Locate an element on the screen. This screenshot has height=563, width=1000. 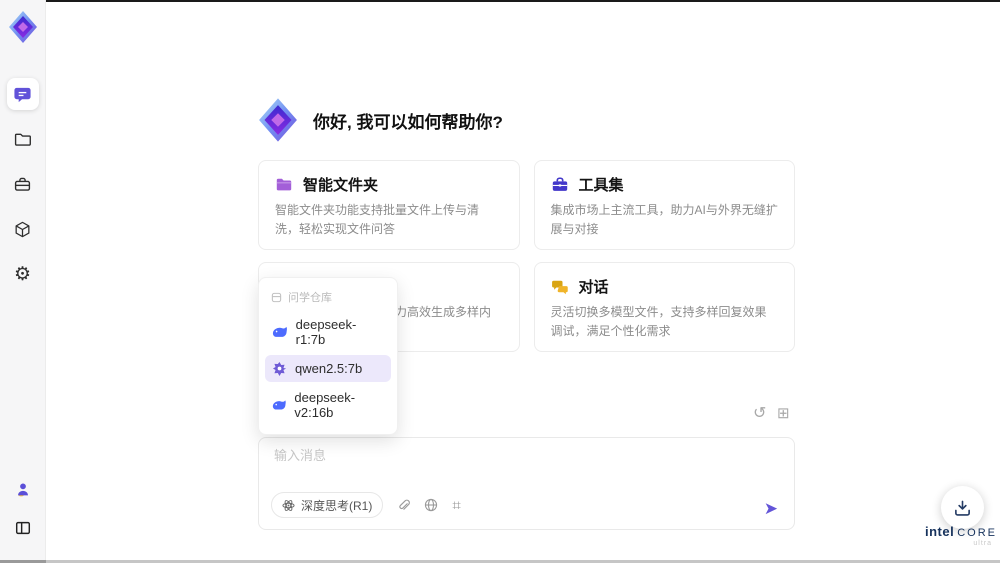
window-top-border is located at coordinates (514, 1).